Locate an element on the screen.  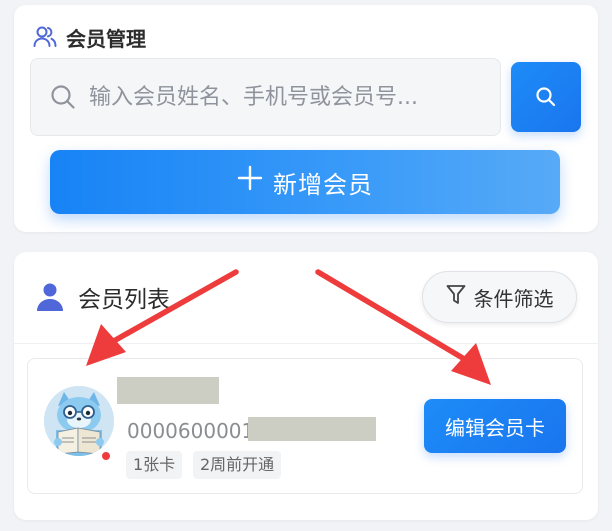
status-dot is located at coordinates (106, 456).